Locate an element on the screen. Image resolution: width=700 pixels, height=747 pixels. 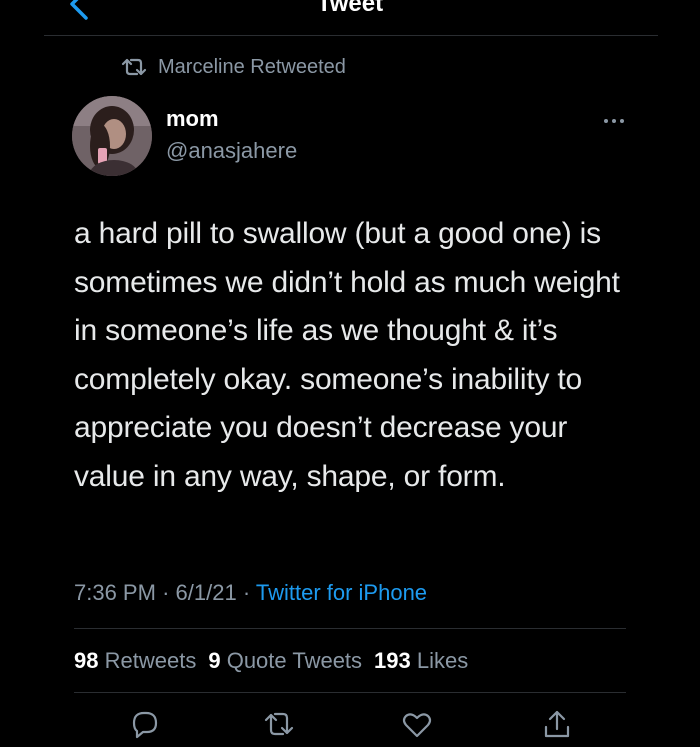
avatar-photo is located at coordinates (112, 136).